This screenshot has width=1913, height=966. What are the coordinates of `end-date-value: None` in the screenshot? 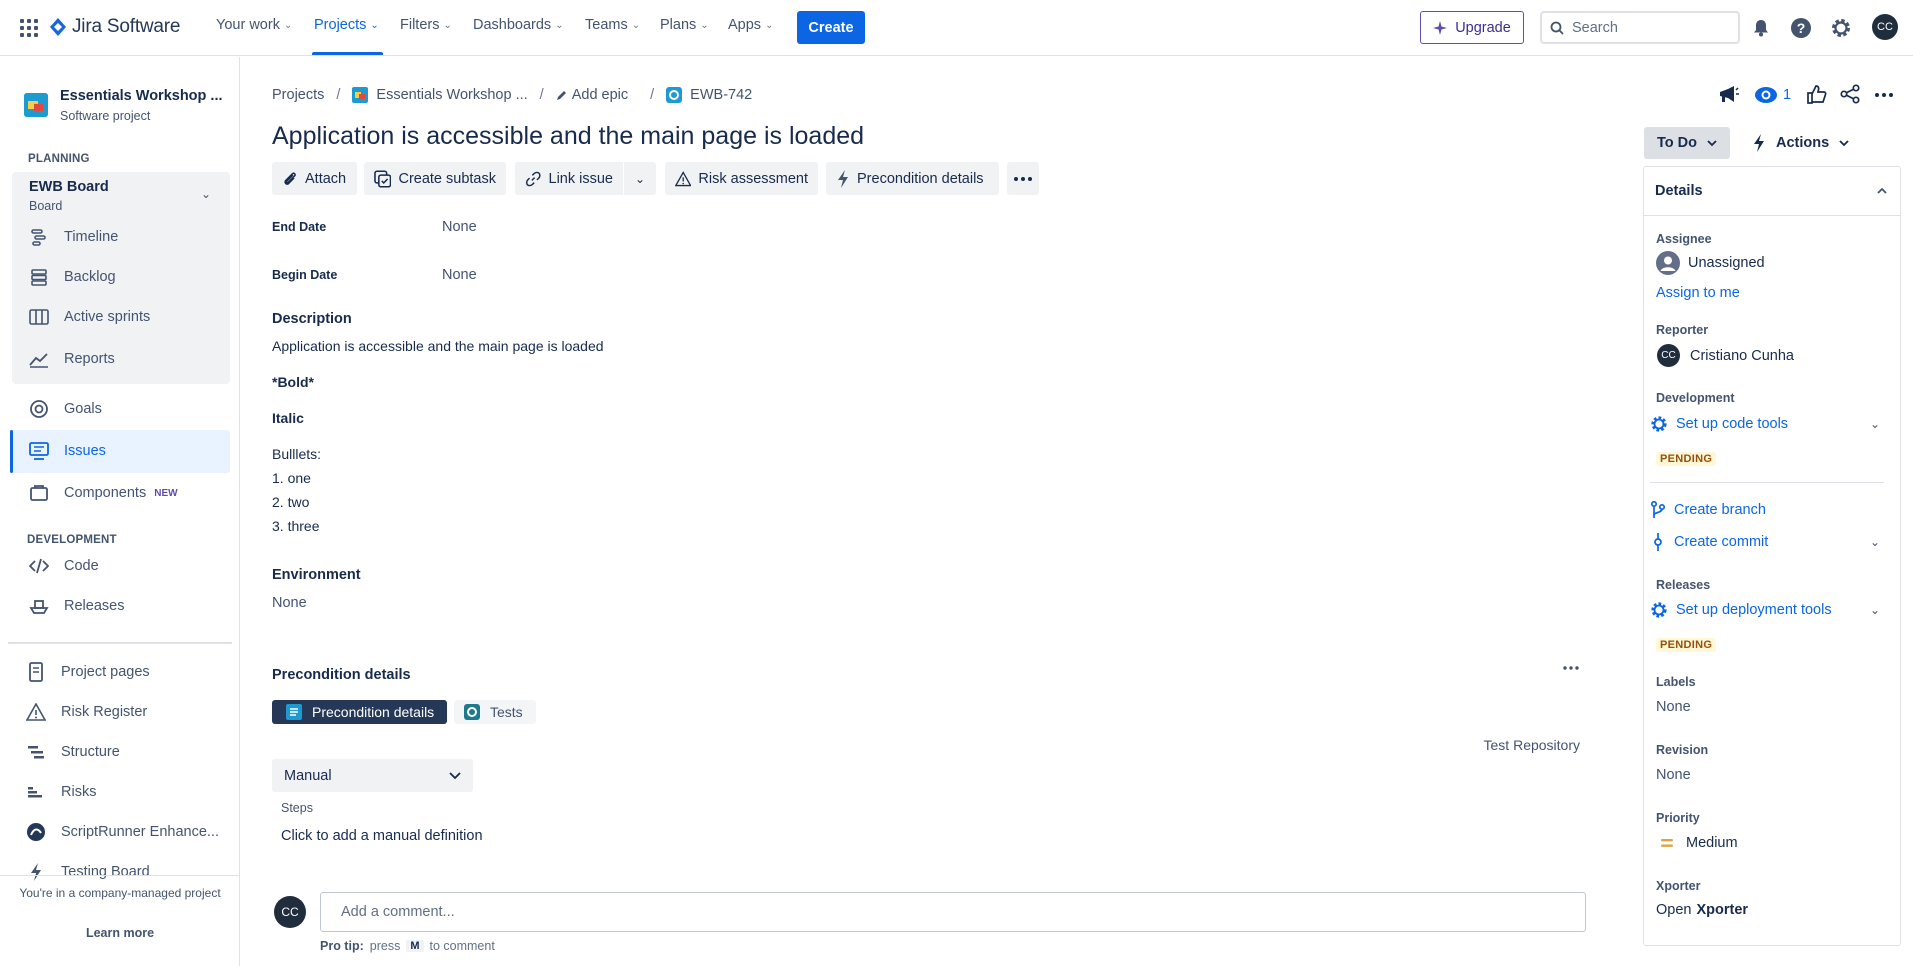 It's located at (459, 227).